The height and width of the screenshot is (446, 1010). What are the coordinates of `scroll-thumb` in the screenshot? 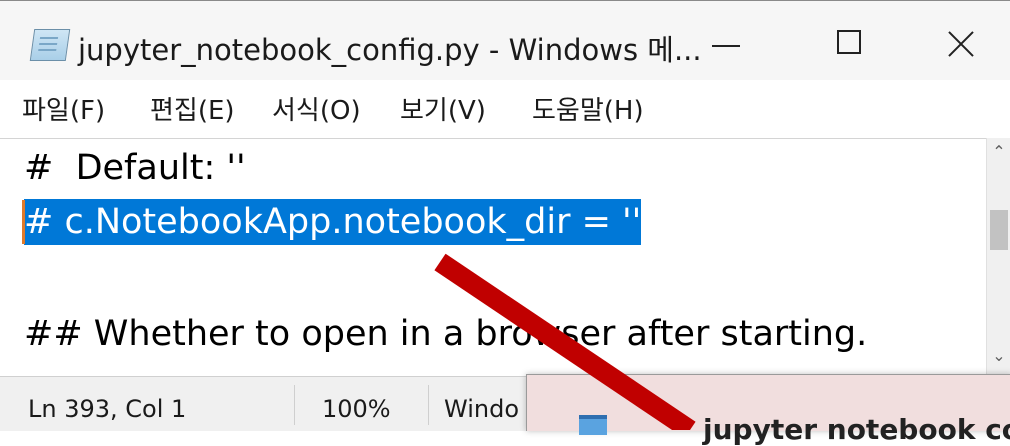 It's located at (999, 230).